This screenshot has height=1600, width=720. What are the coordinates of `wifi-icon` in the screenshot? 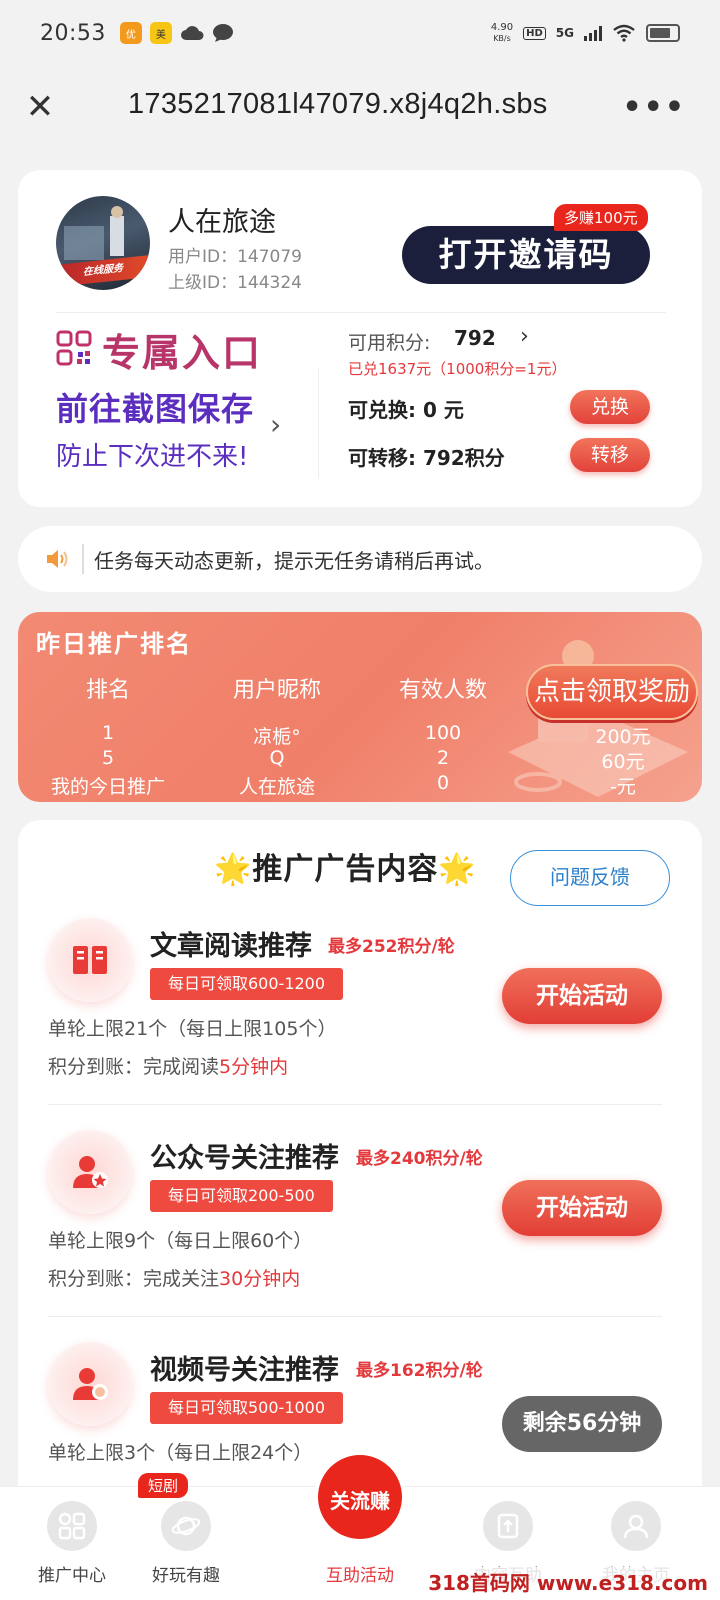 It's located at (624, 33).